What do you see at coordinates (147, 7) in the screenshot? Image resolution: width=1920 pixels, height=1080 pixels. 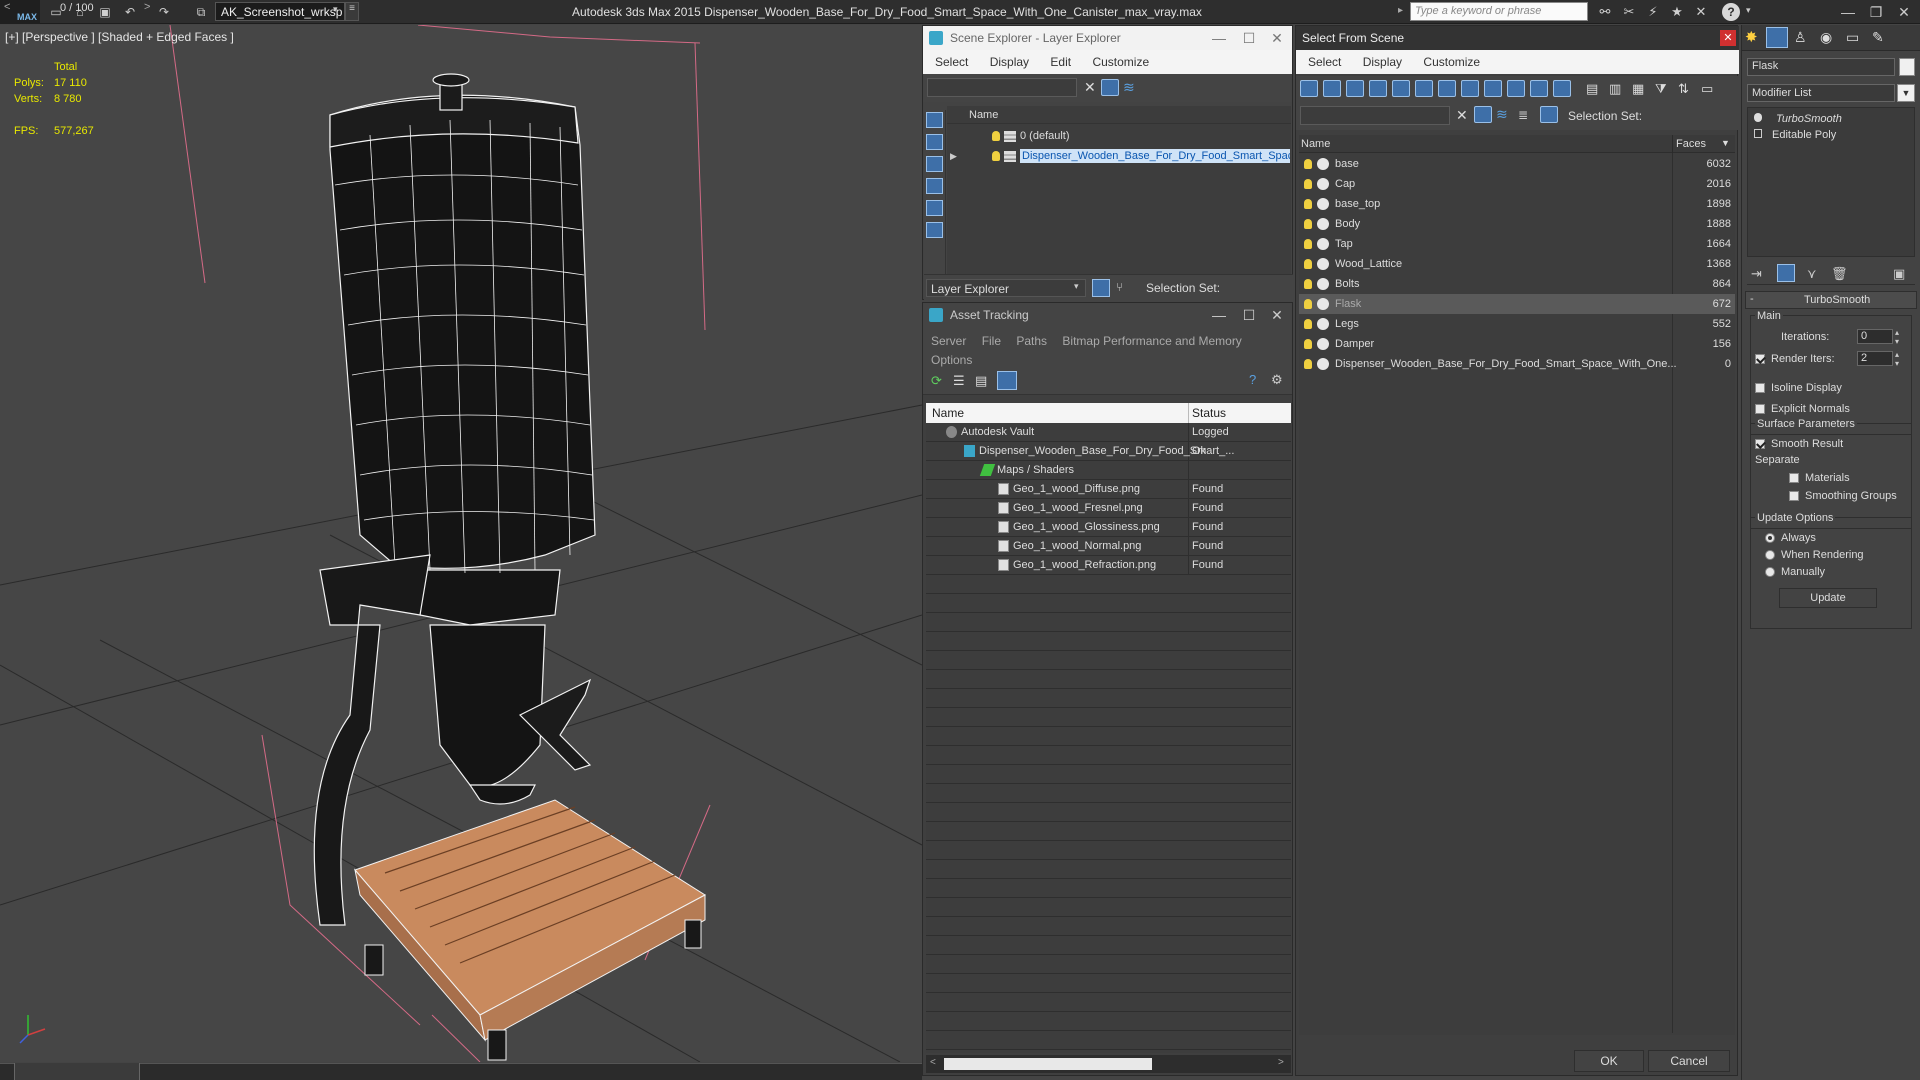 I see `next-frame-icon: >` at bounding box center [147, 7].